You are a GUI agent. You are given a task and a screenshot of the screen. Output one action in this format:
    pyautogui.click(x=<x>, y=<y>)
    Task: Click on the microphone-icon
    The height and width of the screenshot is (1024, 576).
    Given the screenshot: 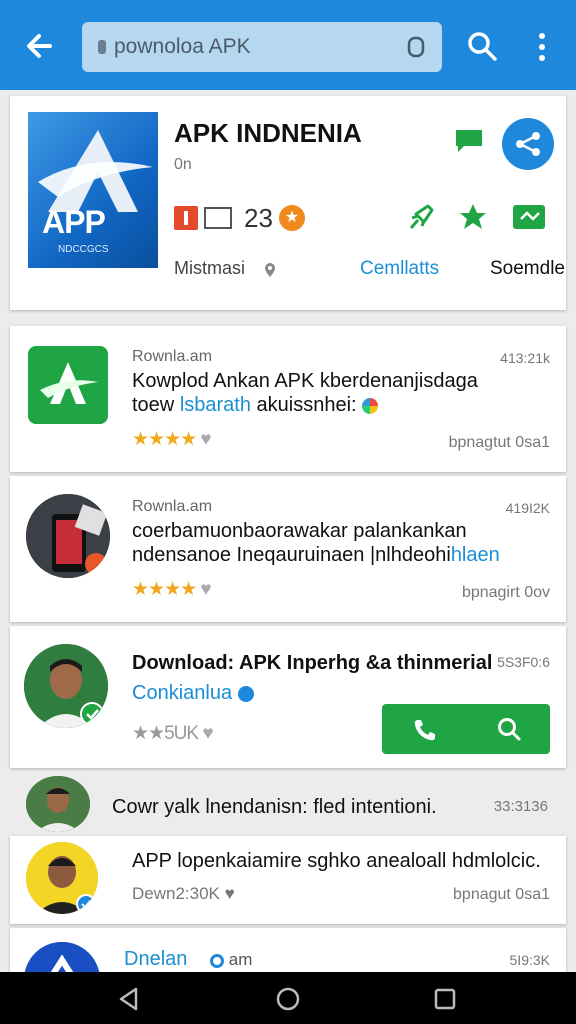 What is the action you would take?
    pyautogui.click(x=416, y=47)
    